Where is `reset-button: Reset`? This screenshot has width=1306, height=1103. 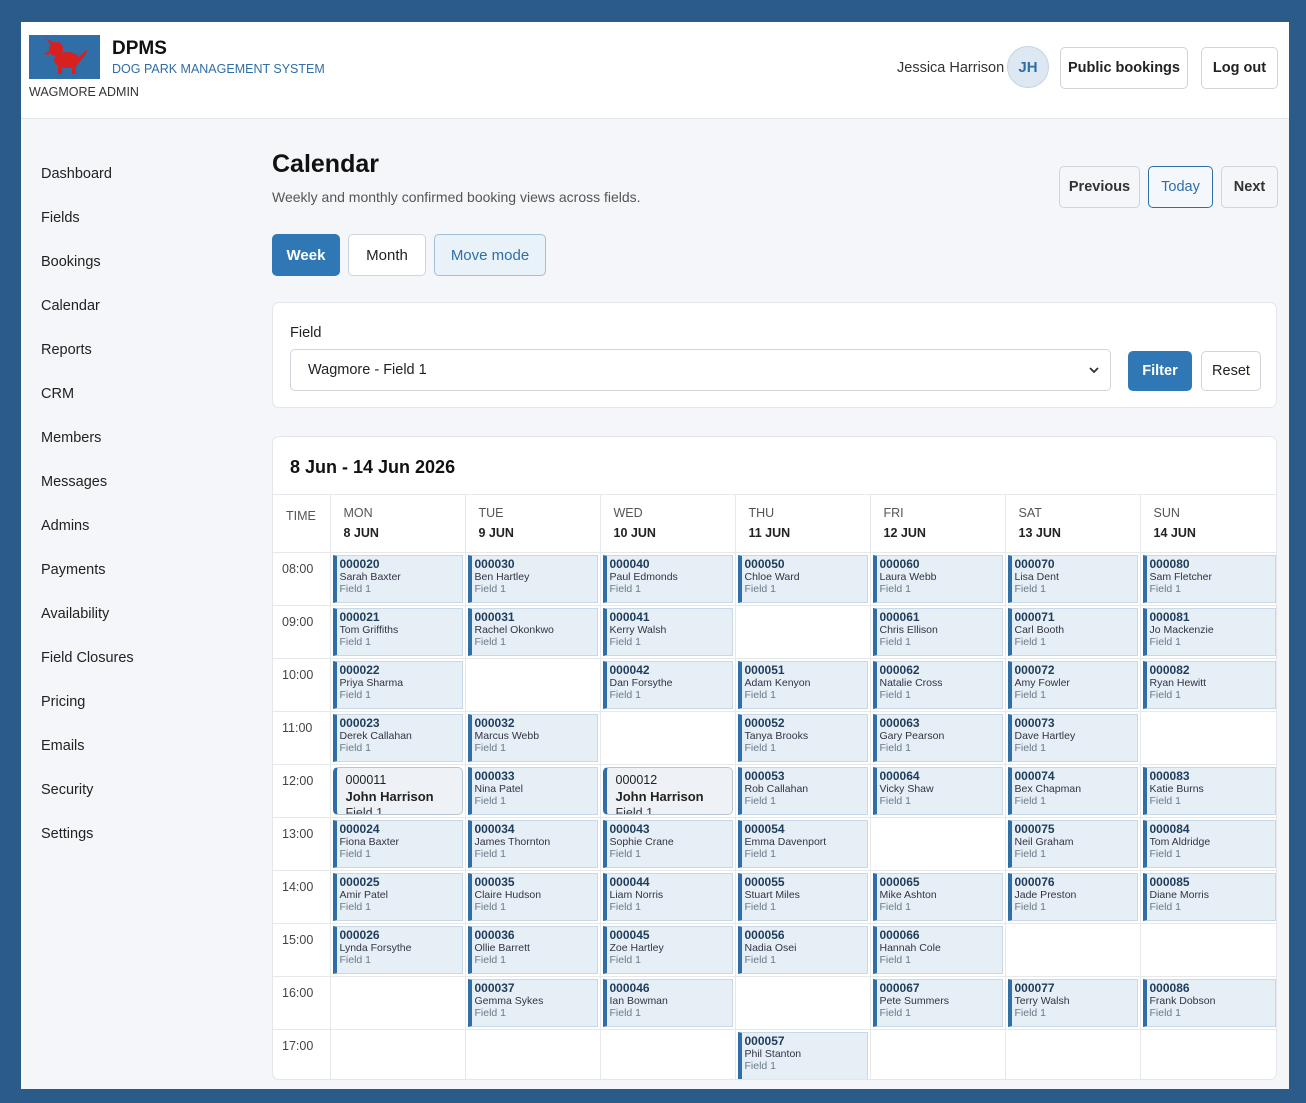
reset-button: Reset is located at coordinates (1231, 371).